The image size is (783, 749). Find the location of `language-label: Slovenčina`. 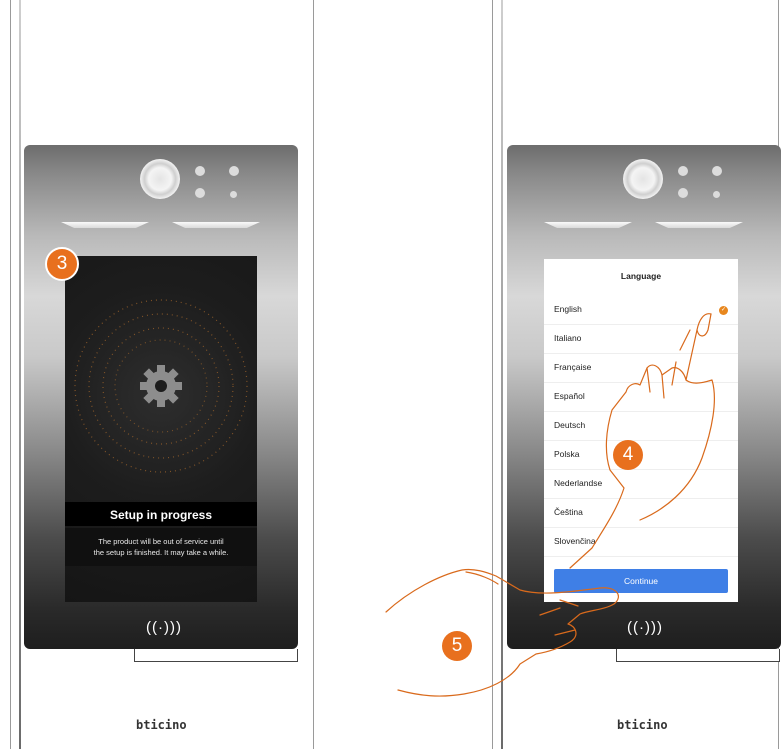

language-label: Slovenčina is located at coordinates (575, 541).